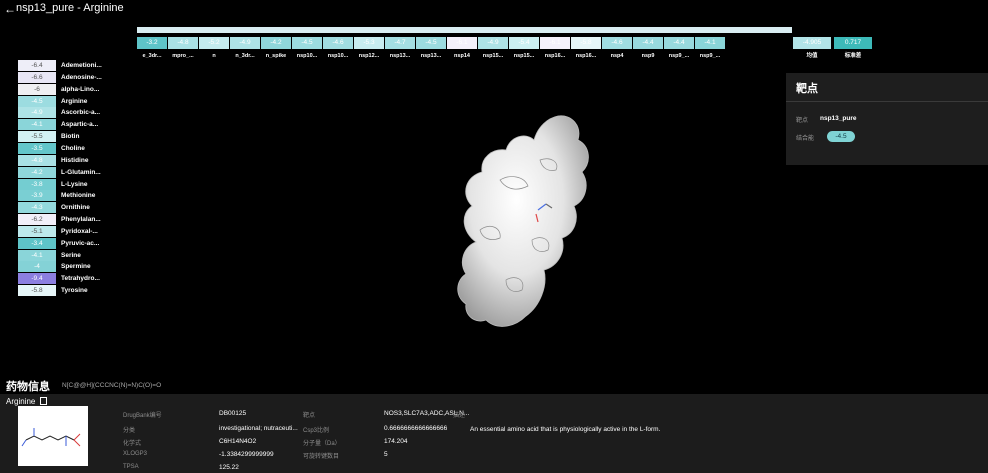 This screenshot has width=988, height=473. I want to click on drug-name-item: Histidine, so click(74, 160).